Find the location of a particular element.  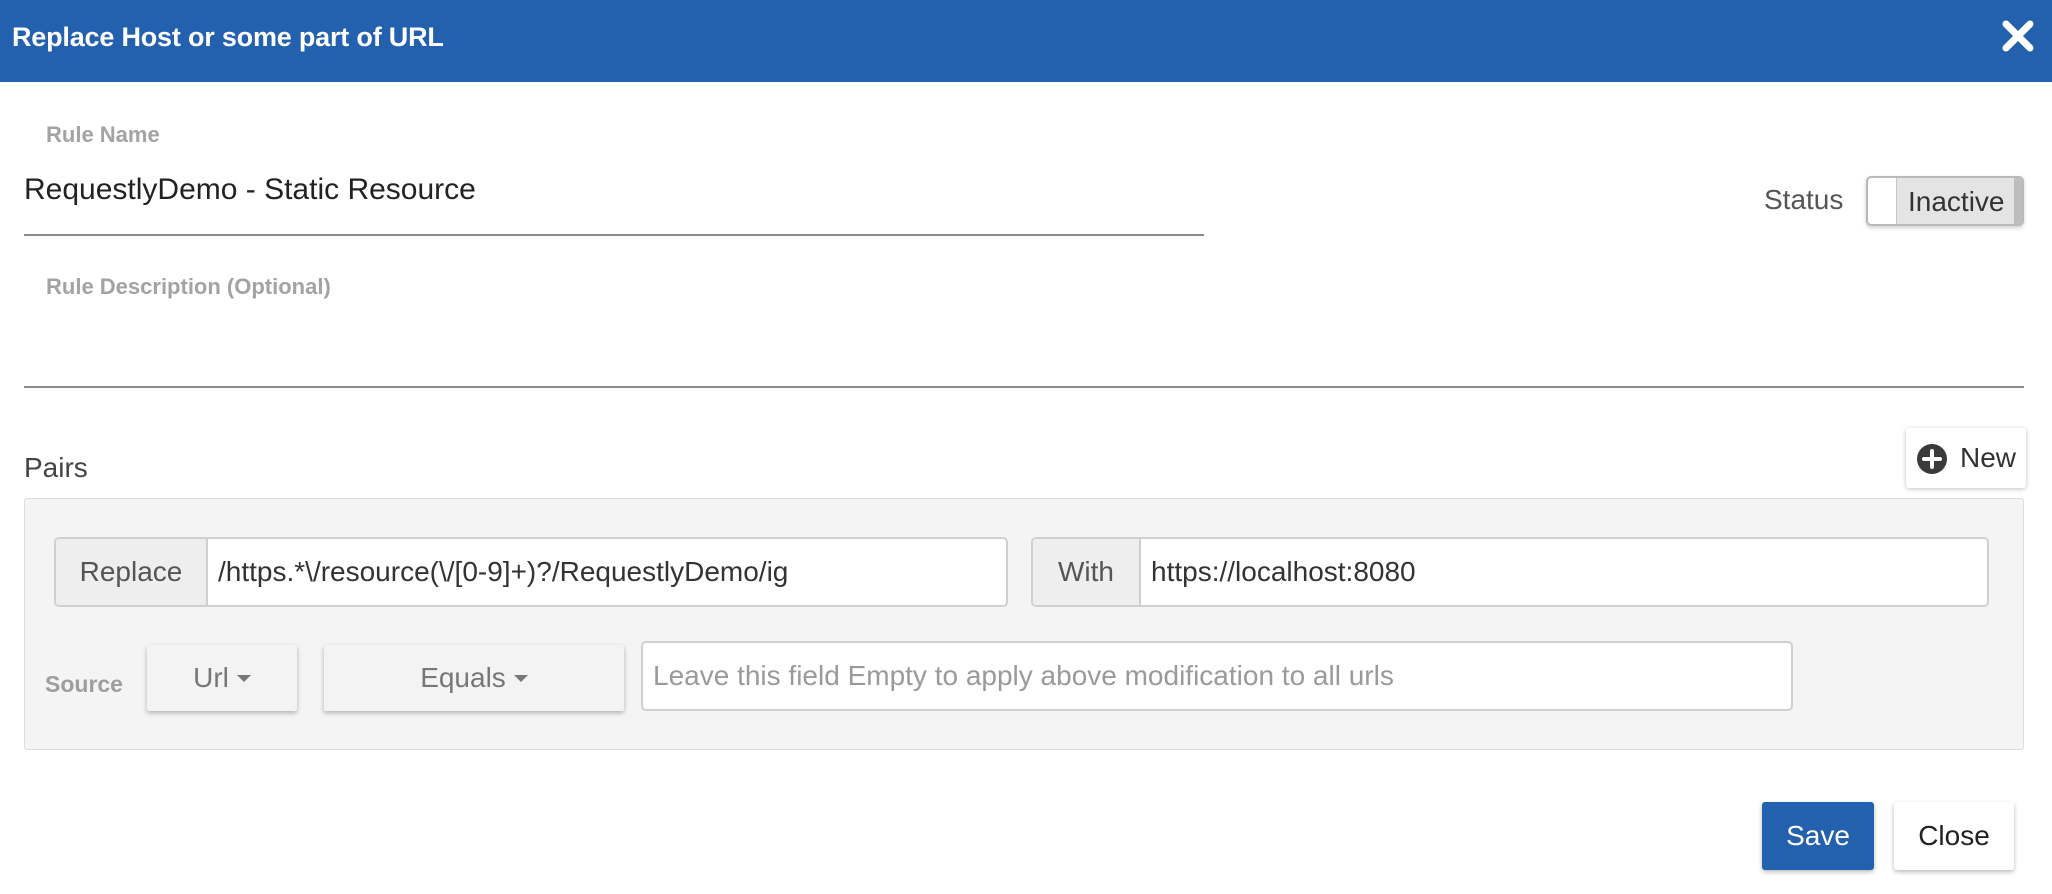

source-key-value: Url is located at coordinates (211, 677).